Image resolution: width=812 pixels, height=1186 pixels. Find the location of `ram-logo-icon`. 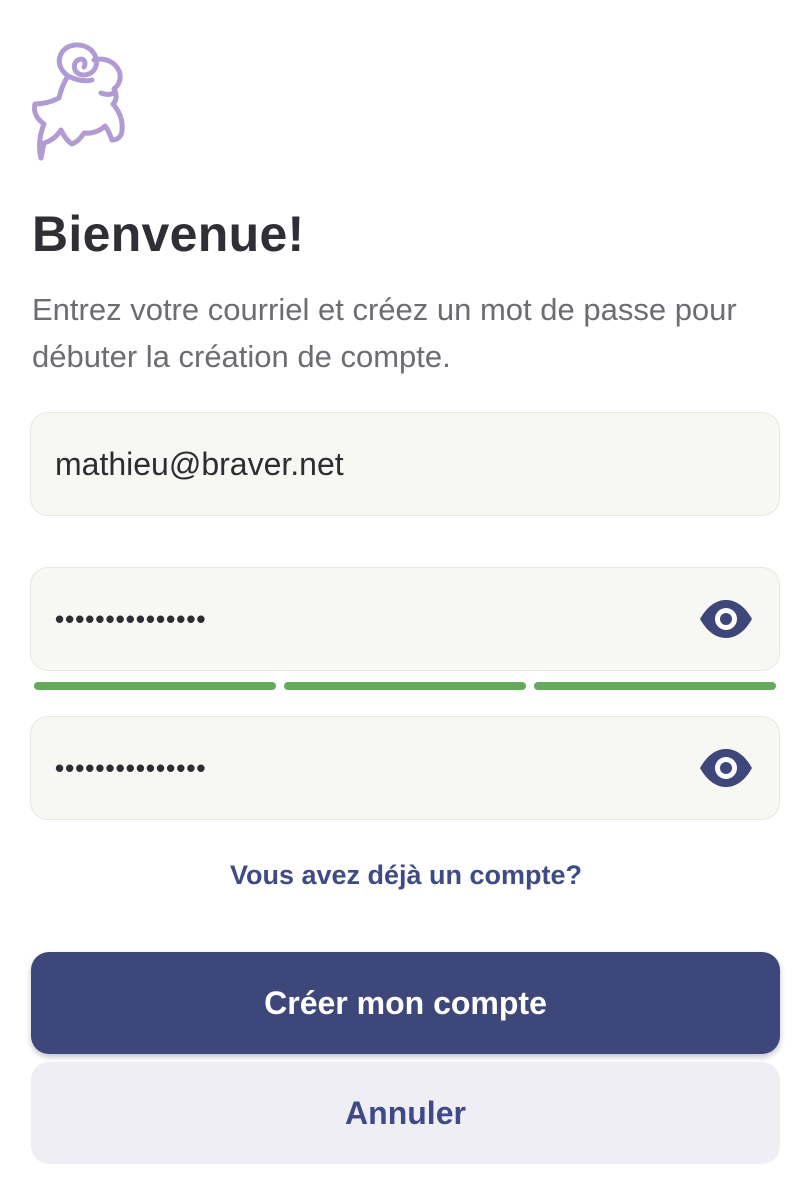

ram-logo-icon is located at coordinates (78, 107).